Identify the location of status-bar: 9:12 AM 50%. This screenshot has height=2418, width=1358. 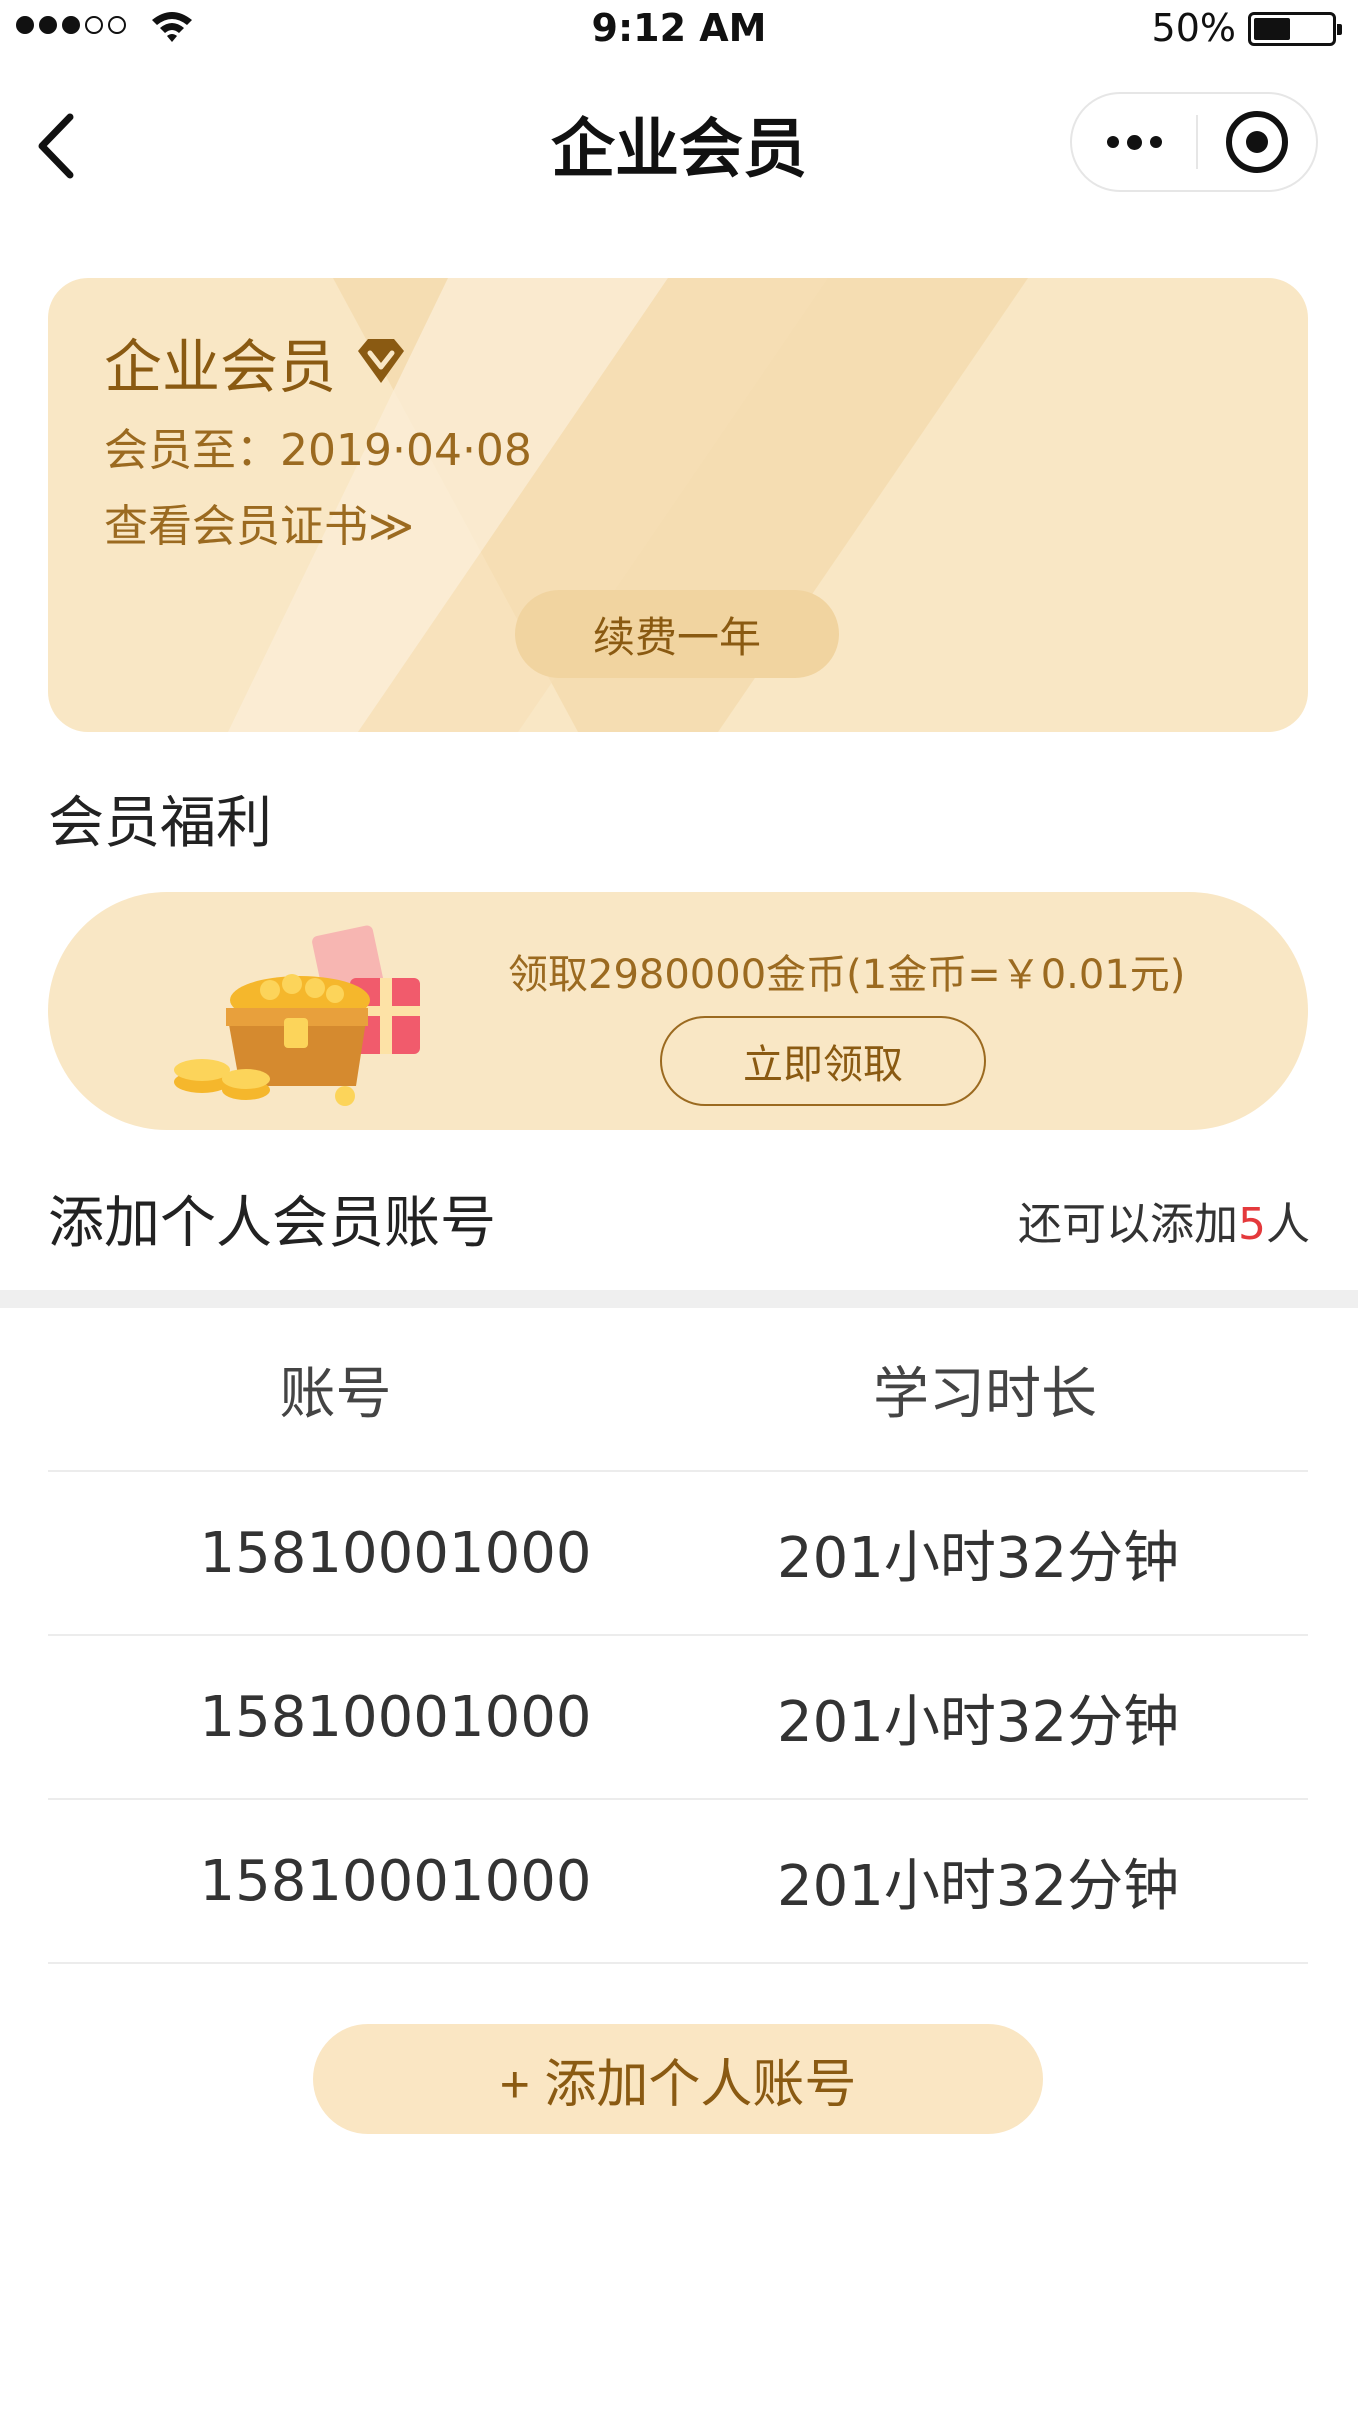
(679, 28).